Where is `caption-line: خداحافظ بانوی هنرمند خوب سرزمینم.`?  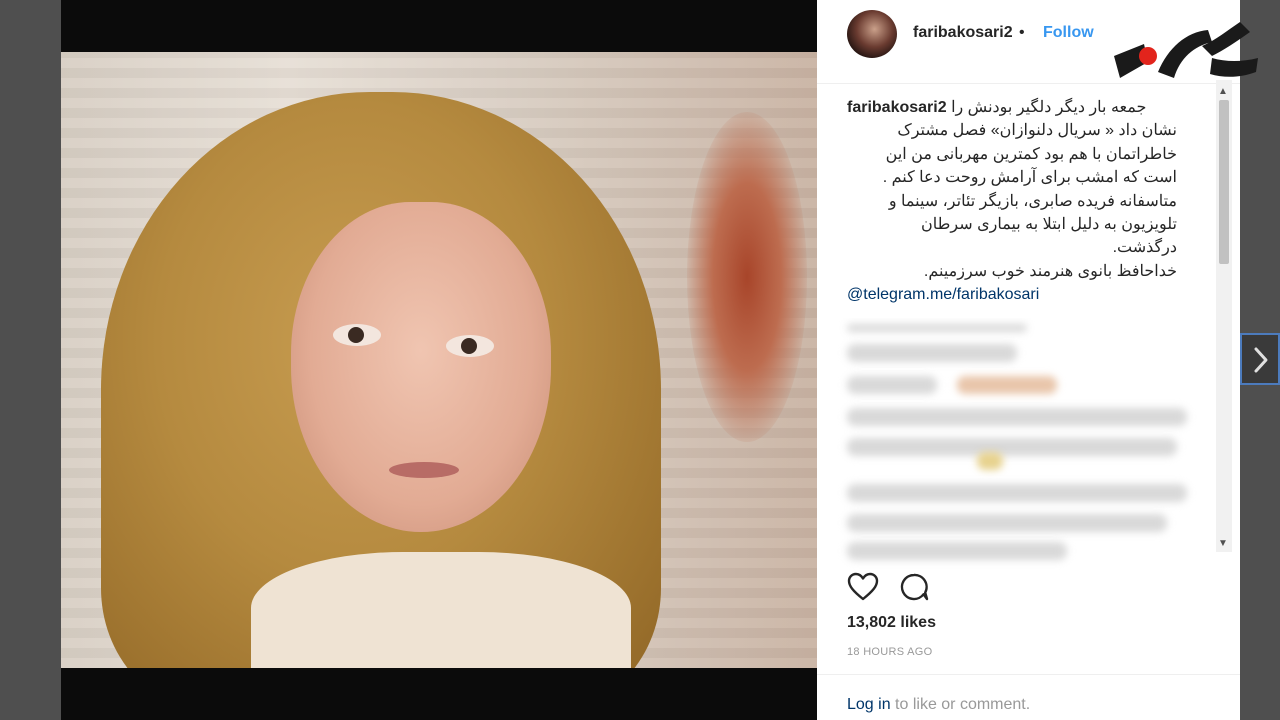
caption-line: خداحافظ بانوی هنرمند خوب سرزمینم. is located at coordinates (1050, 271).